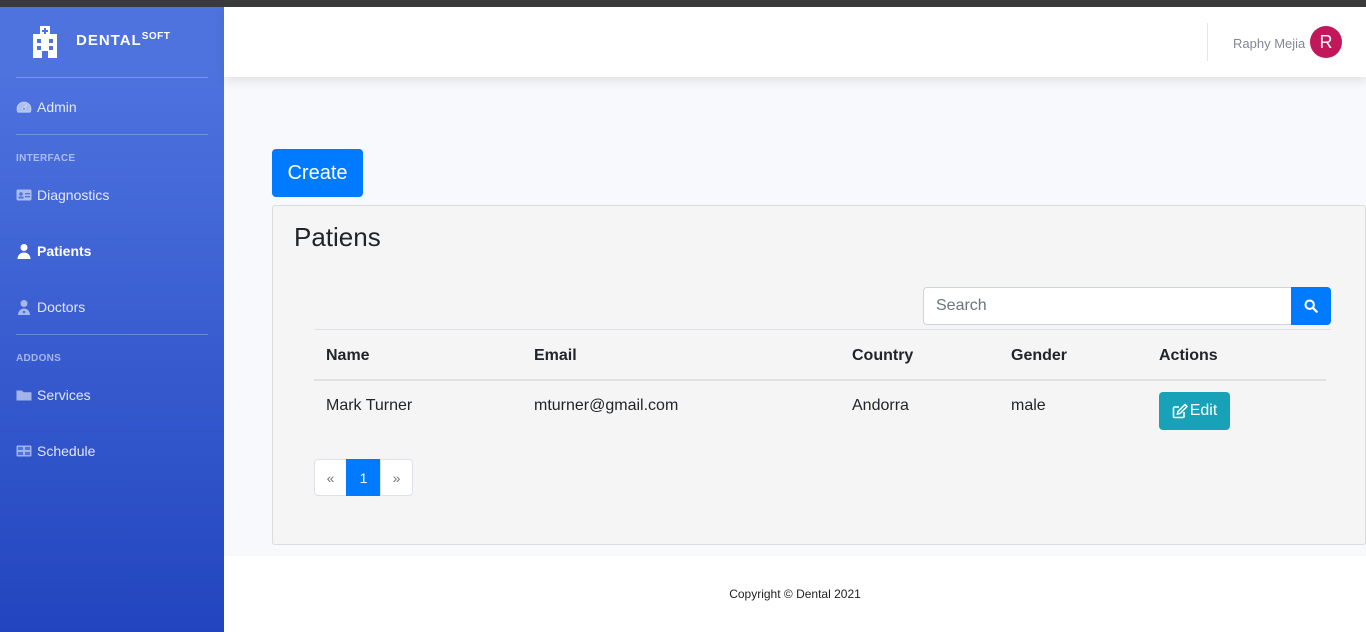 Image resolution: width=1366 pixels, height=632 pixels. Describe the element at coordinates (1326, 42) in the screenshot. I see `avatar: R` at that location.